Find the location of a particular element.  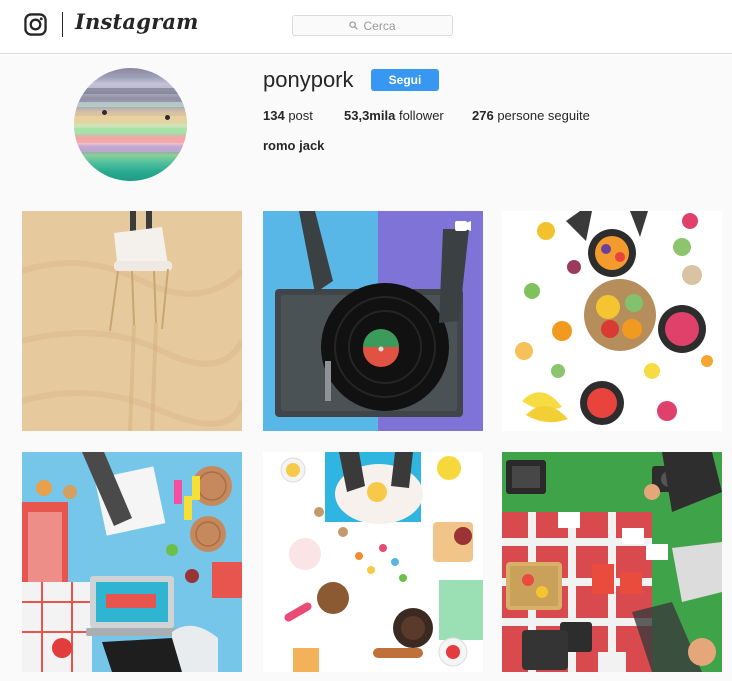

follow-button: Segui is located at coordinates (405, 80).